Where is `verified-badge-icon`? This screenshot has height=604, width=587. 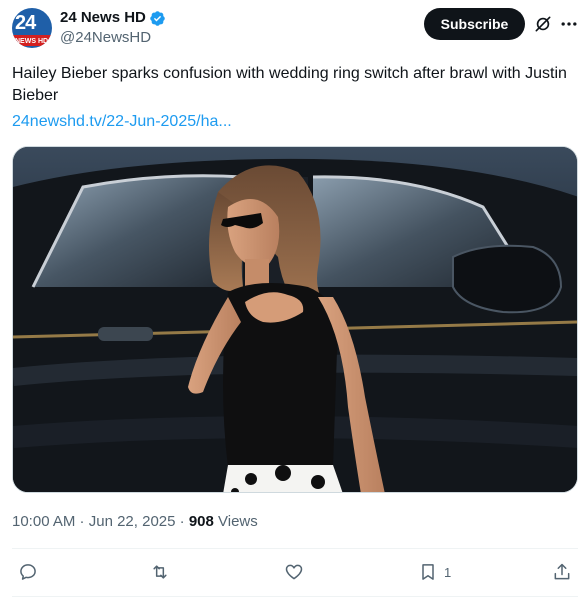 verified-badge-icon is located at coordinates (157, 18).